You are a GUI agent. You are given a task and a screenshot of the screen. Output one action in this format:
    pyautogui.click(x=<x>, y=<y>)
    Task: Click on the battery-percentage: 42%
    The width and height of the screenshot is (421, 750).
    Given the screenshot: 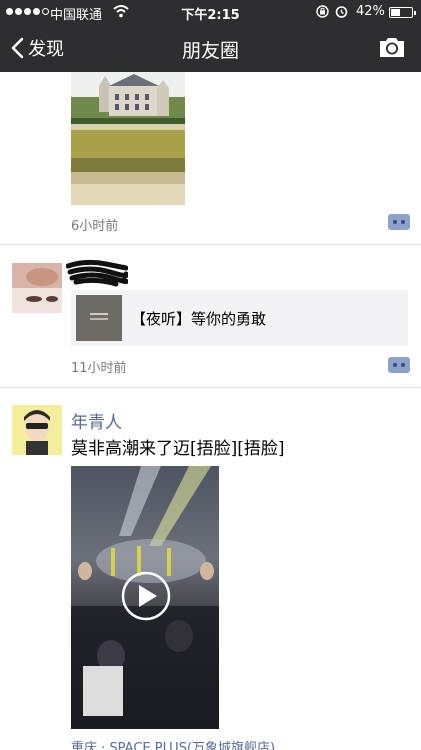 What is the action you would take?
    pyautogui.click(x=370, y=11)
    